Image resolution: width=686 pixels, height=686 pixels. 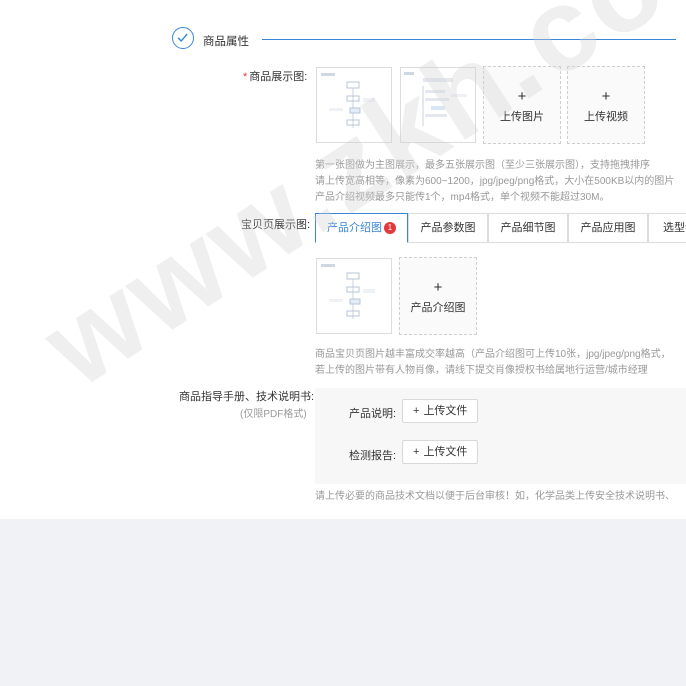 What do you see at coordinates (278, 77) in the screenshot?
I see `display-images-label-text: 商品展示图:` at bounding box center [278, 77].